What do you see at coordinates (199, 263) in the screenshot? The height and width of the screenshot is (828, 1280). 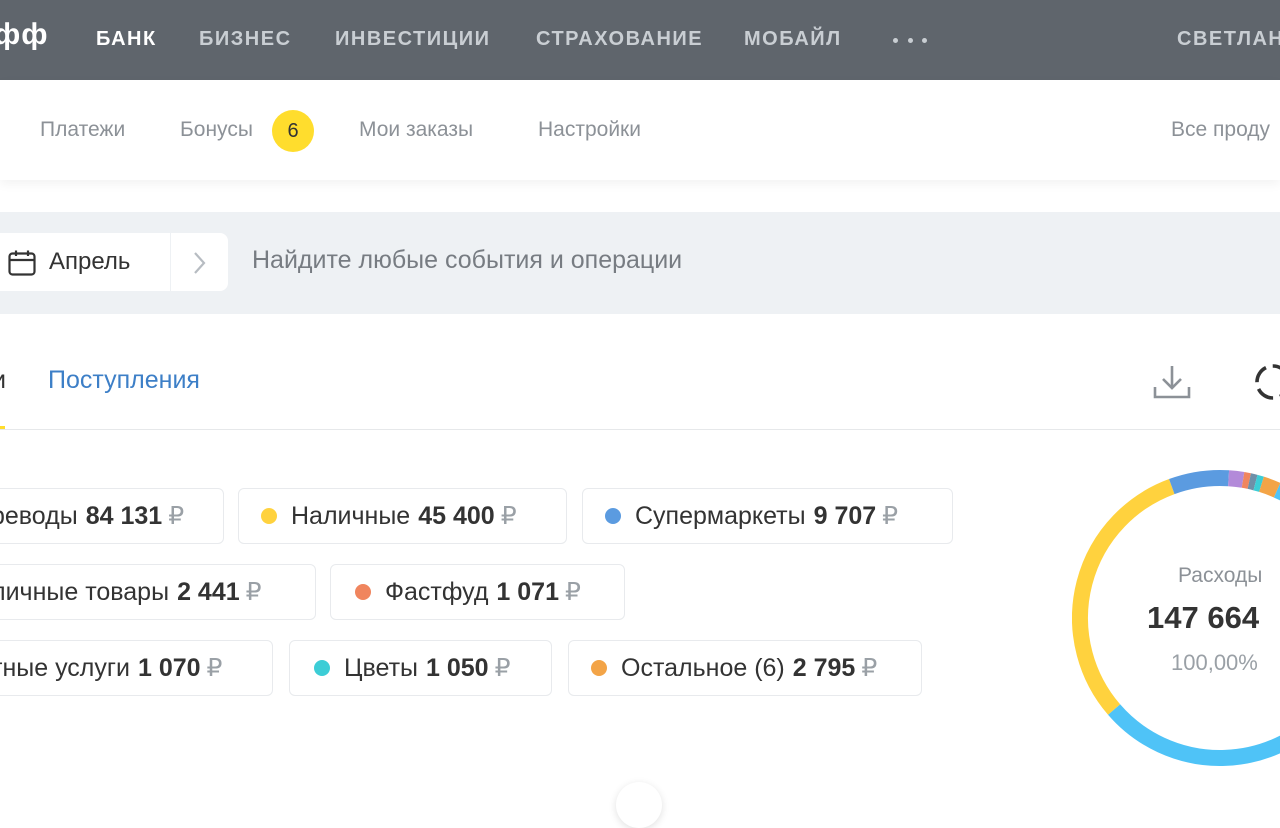 I see `chevron-right-icon` at bounding box center [199, 263].